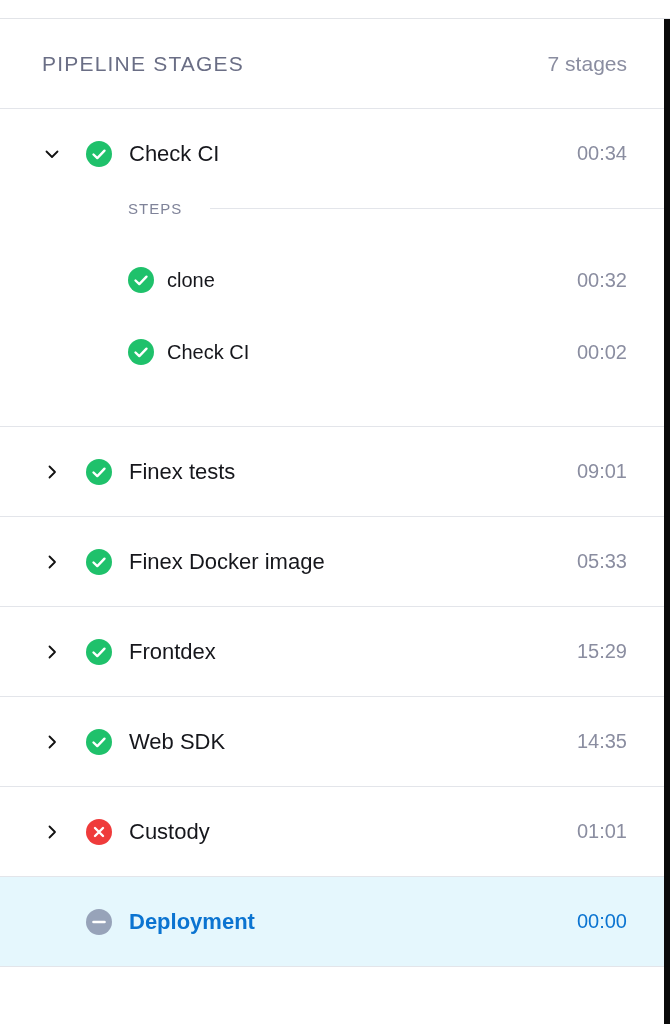  Describe the element at coordinates (170, 831) in the screenshot. I see `stage-name: Custody` at that location.